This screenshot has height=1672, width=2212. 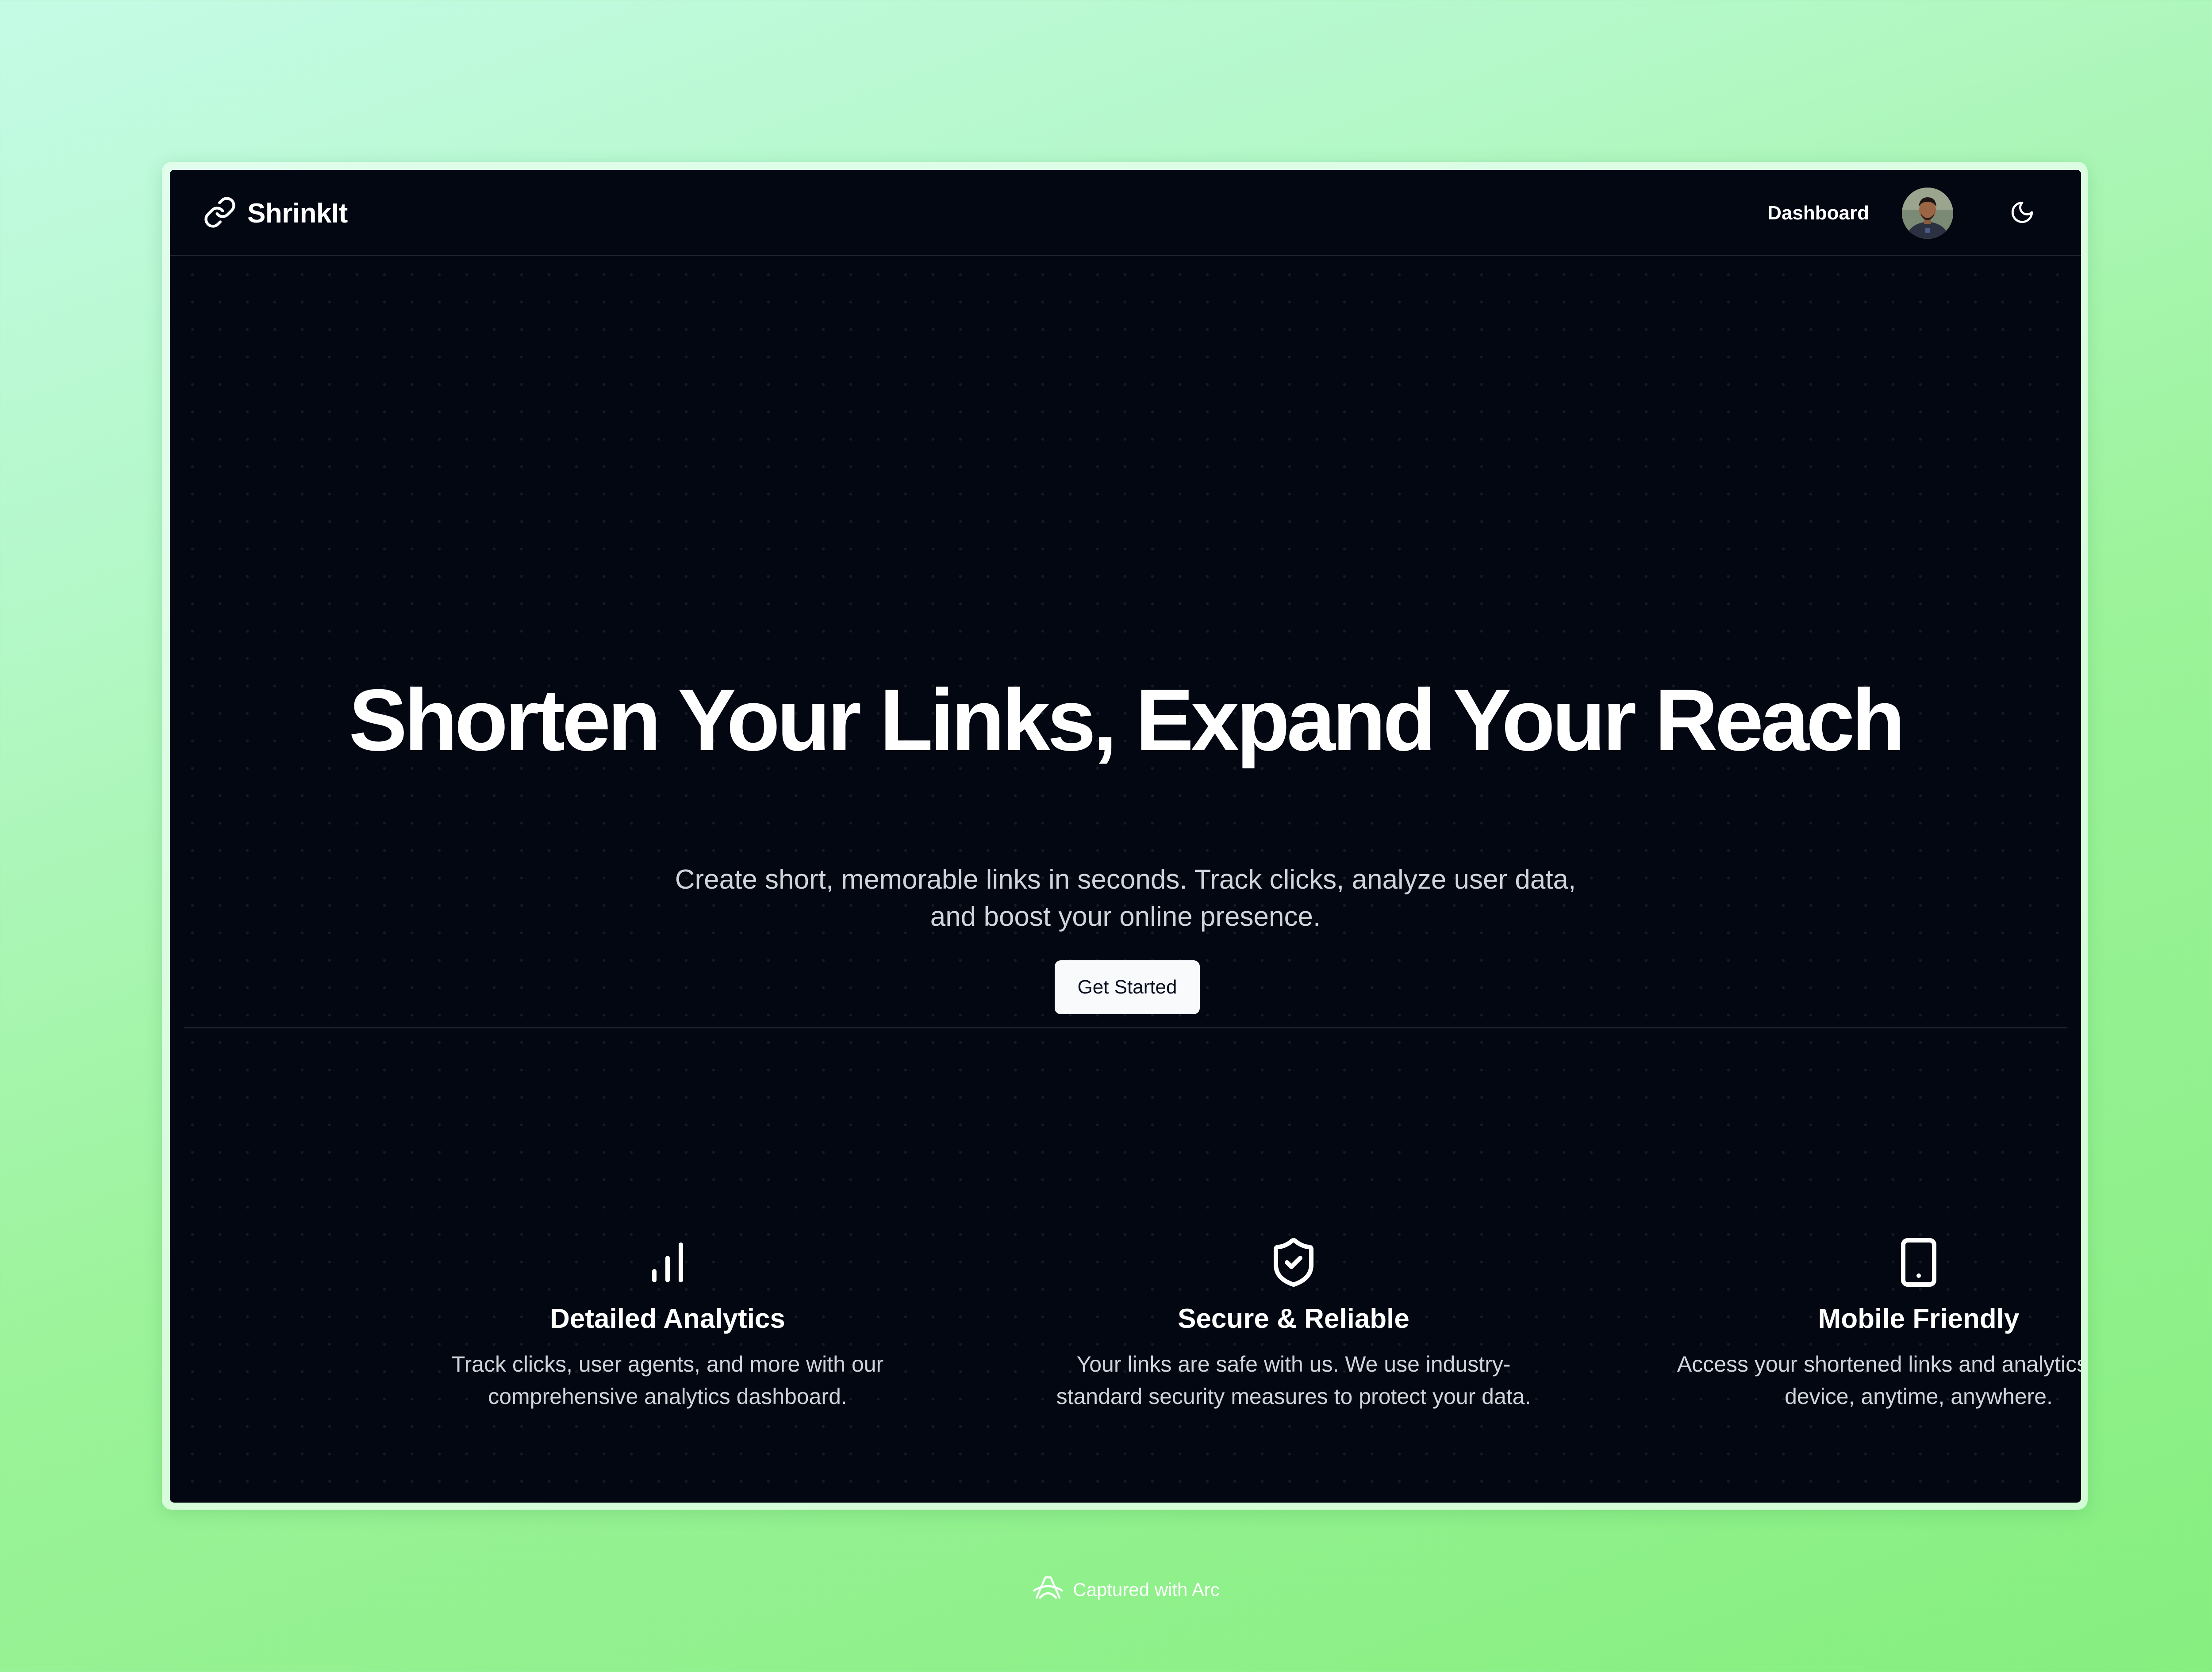 What do you see at coordinates (1919, 1319) in the screenshot?
I see `feature-title: Mobile Friendly` at bounding box center [1919, 1319].